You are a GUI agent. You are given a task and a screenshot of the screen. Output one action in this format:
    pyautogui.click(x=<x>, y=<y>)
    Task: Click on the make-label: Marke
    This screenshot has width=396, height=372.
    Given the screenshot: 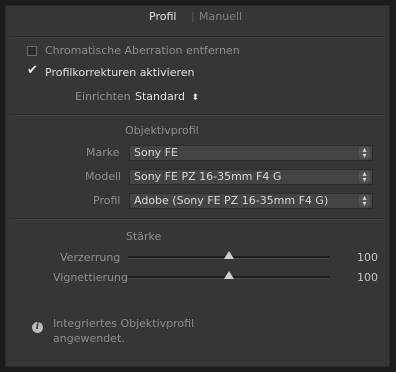 What is the action you would take?
    pyautogui.click(x=103, y=152)
    